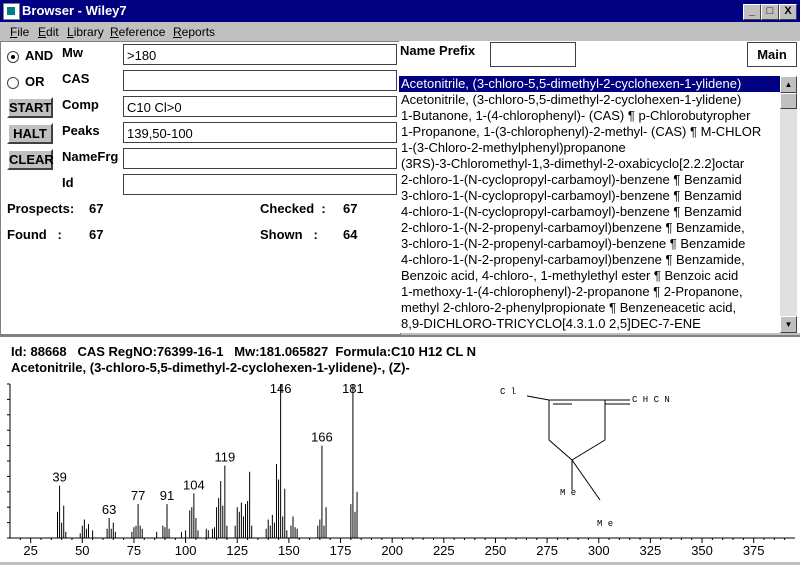  What do you see at coordinates (194, 484) in the screenshot?
I see `peak-label: 104` at bounding box center [194, 484].